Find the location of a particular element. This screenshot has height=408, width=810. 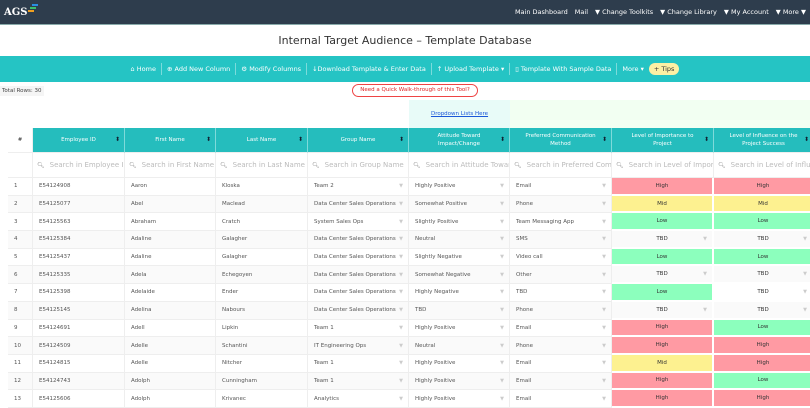

table-cell: 4 is located at coordinates (20, 240).